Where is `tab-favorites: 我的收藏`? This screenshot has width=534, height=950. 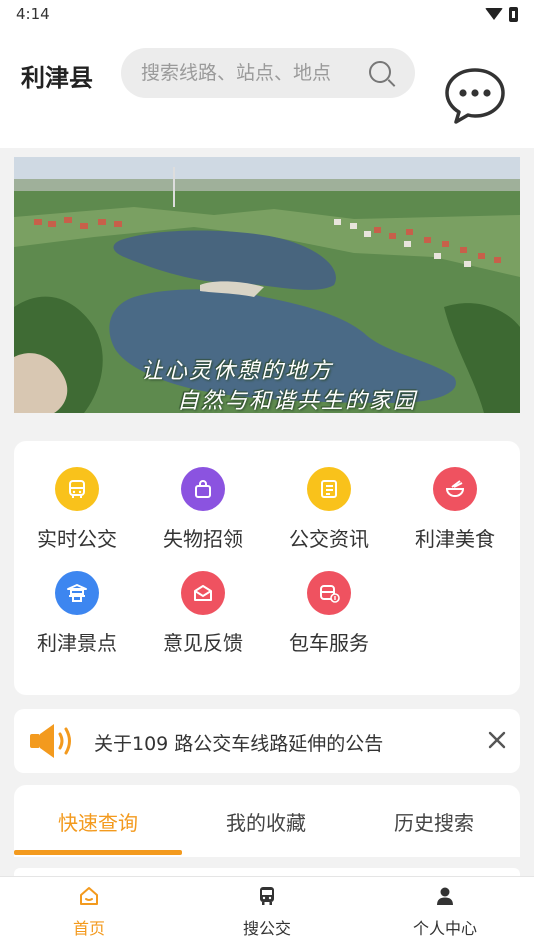 tab-favorites: 我的收藏 is located at coordinates (266, 821).